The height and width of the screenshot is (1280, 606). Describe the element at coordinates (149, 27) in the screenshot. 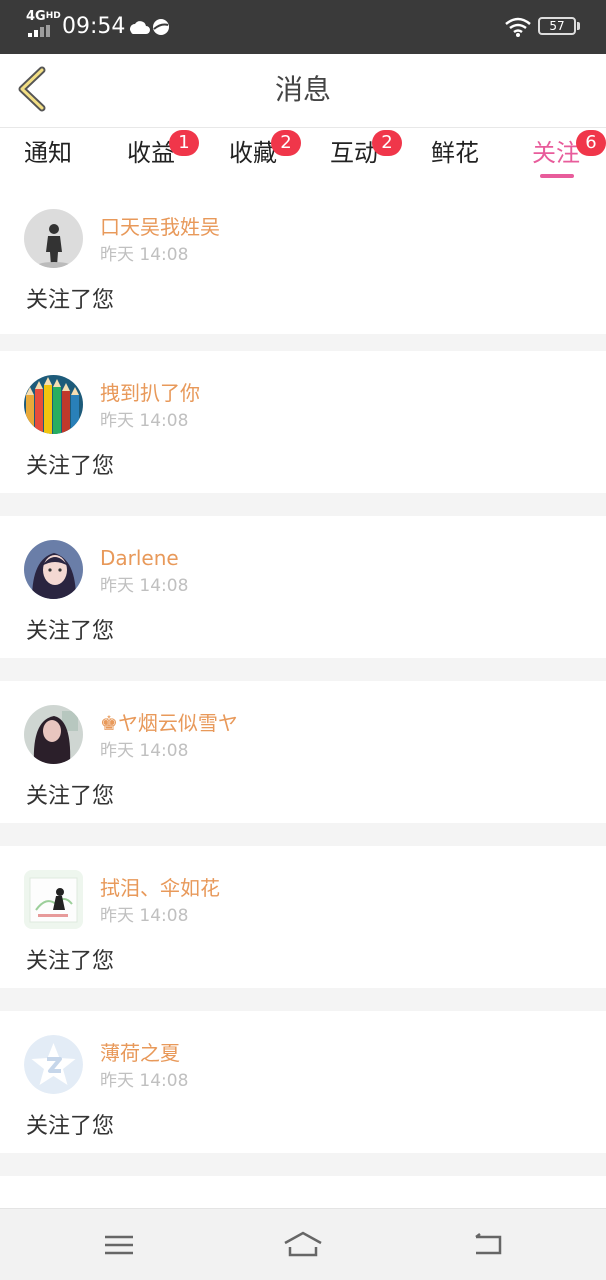

I see `weather-icon` at that location.